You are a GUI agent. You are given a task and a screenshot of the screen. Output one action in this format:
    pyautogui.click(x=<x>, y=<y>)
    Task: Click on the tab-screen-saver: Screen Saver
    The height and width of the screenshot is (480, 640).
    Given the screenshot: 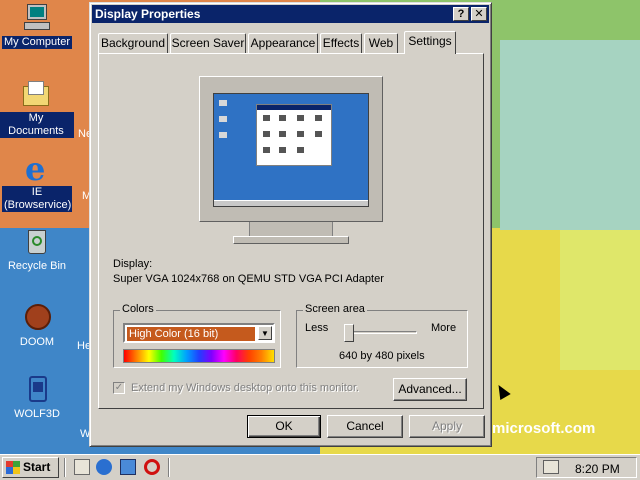 What is the action you would take?
    pyautogui.click(x=208, y=43)
    